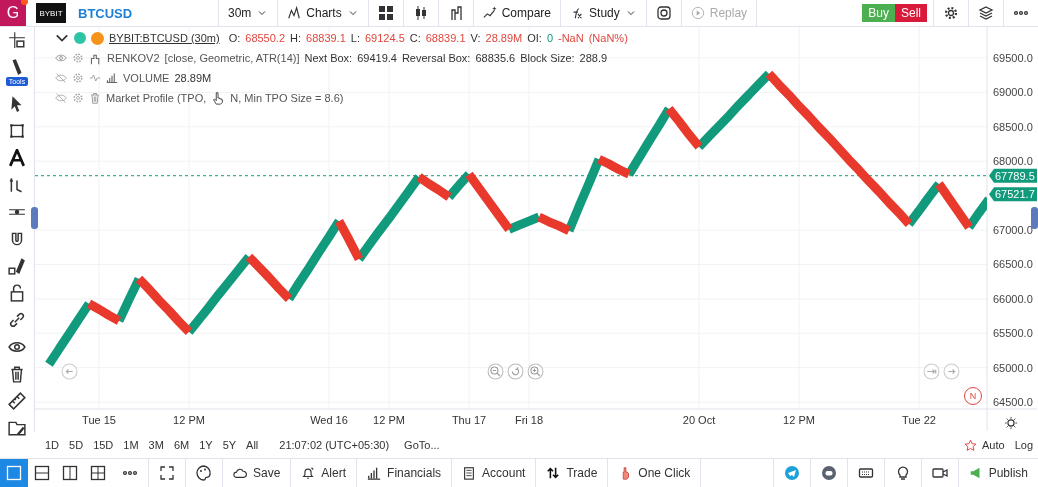 The image size is (1038, 487). Describe the element at coordinates (234, 38) in the screenshot. I see `ohlc-label: O:` at that location.